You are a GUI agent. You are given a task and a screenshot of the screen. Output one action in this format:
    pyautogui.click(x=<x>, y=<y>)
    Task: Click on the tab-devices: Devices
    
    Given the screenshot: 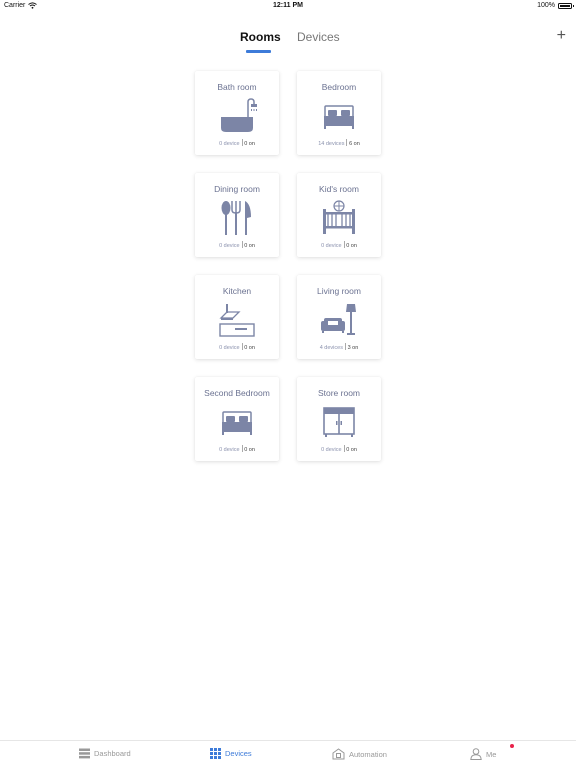 What is the action you would take?
    pyautogui.click(x=318, y=37)
    